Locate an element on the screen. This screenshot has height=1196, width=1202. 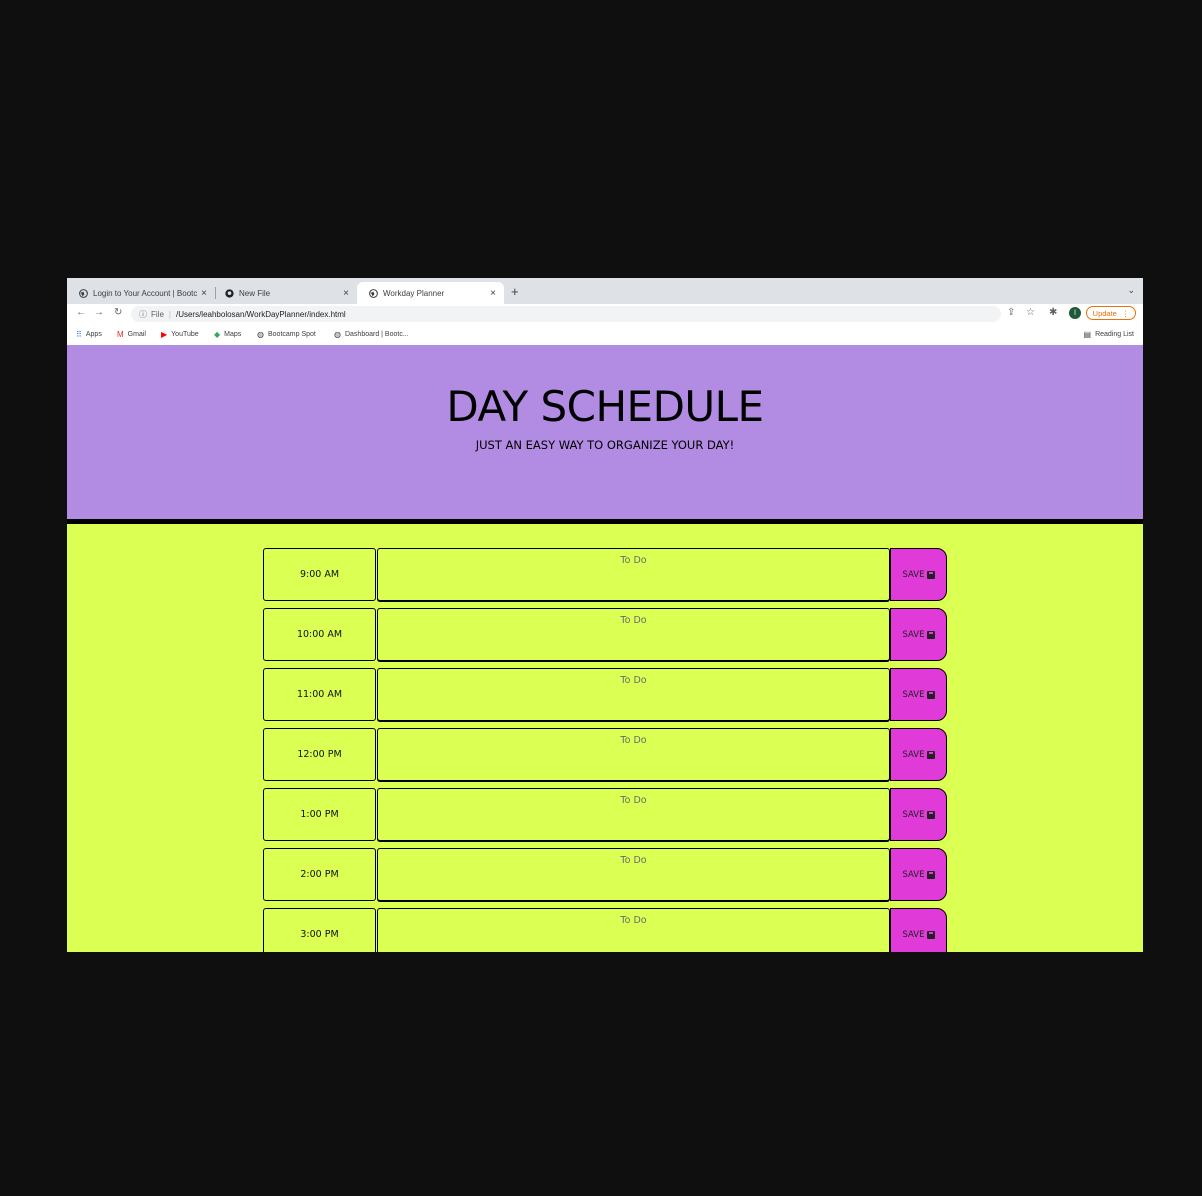
time-block-row: 9:00 AM SAVE is located at coordinates (605, 575).